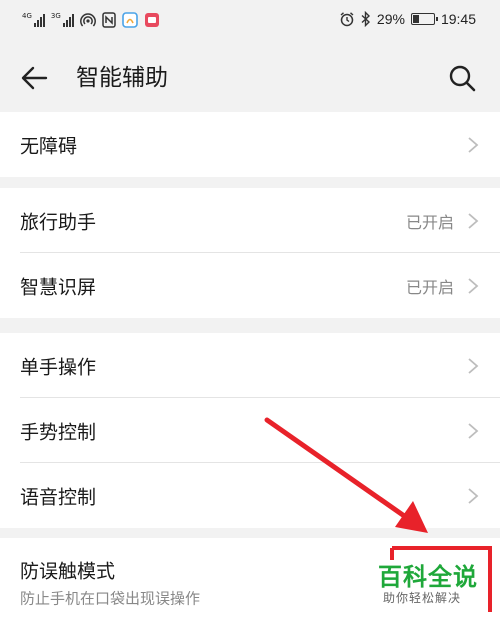 This screenshot has width=500, height=617. I want to click on status-time: 19:45, so click(458, 19).